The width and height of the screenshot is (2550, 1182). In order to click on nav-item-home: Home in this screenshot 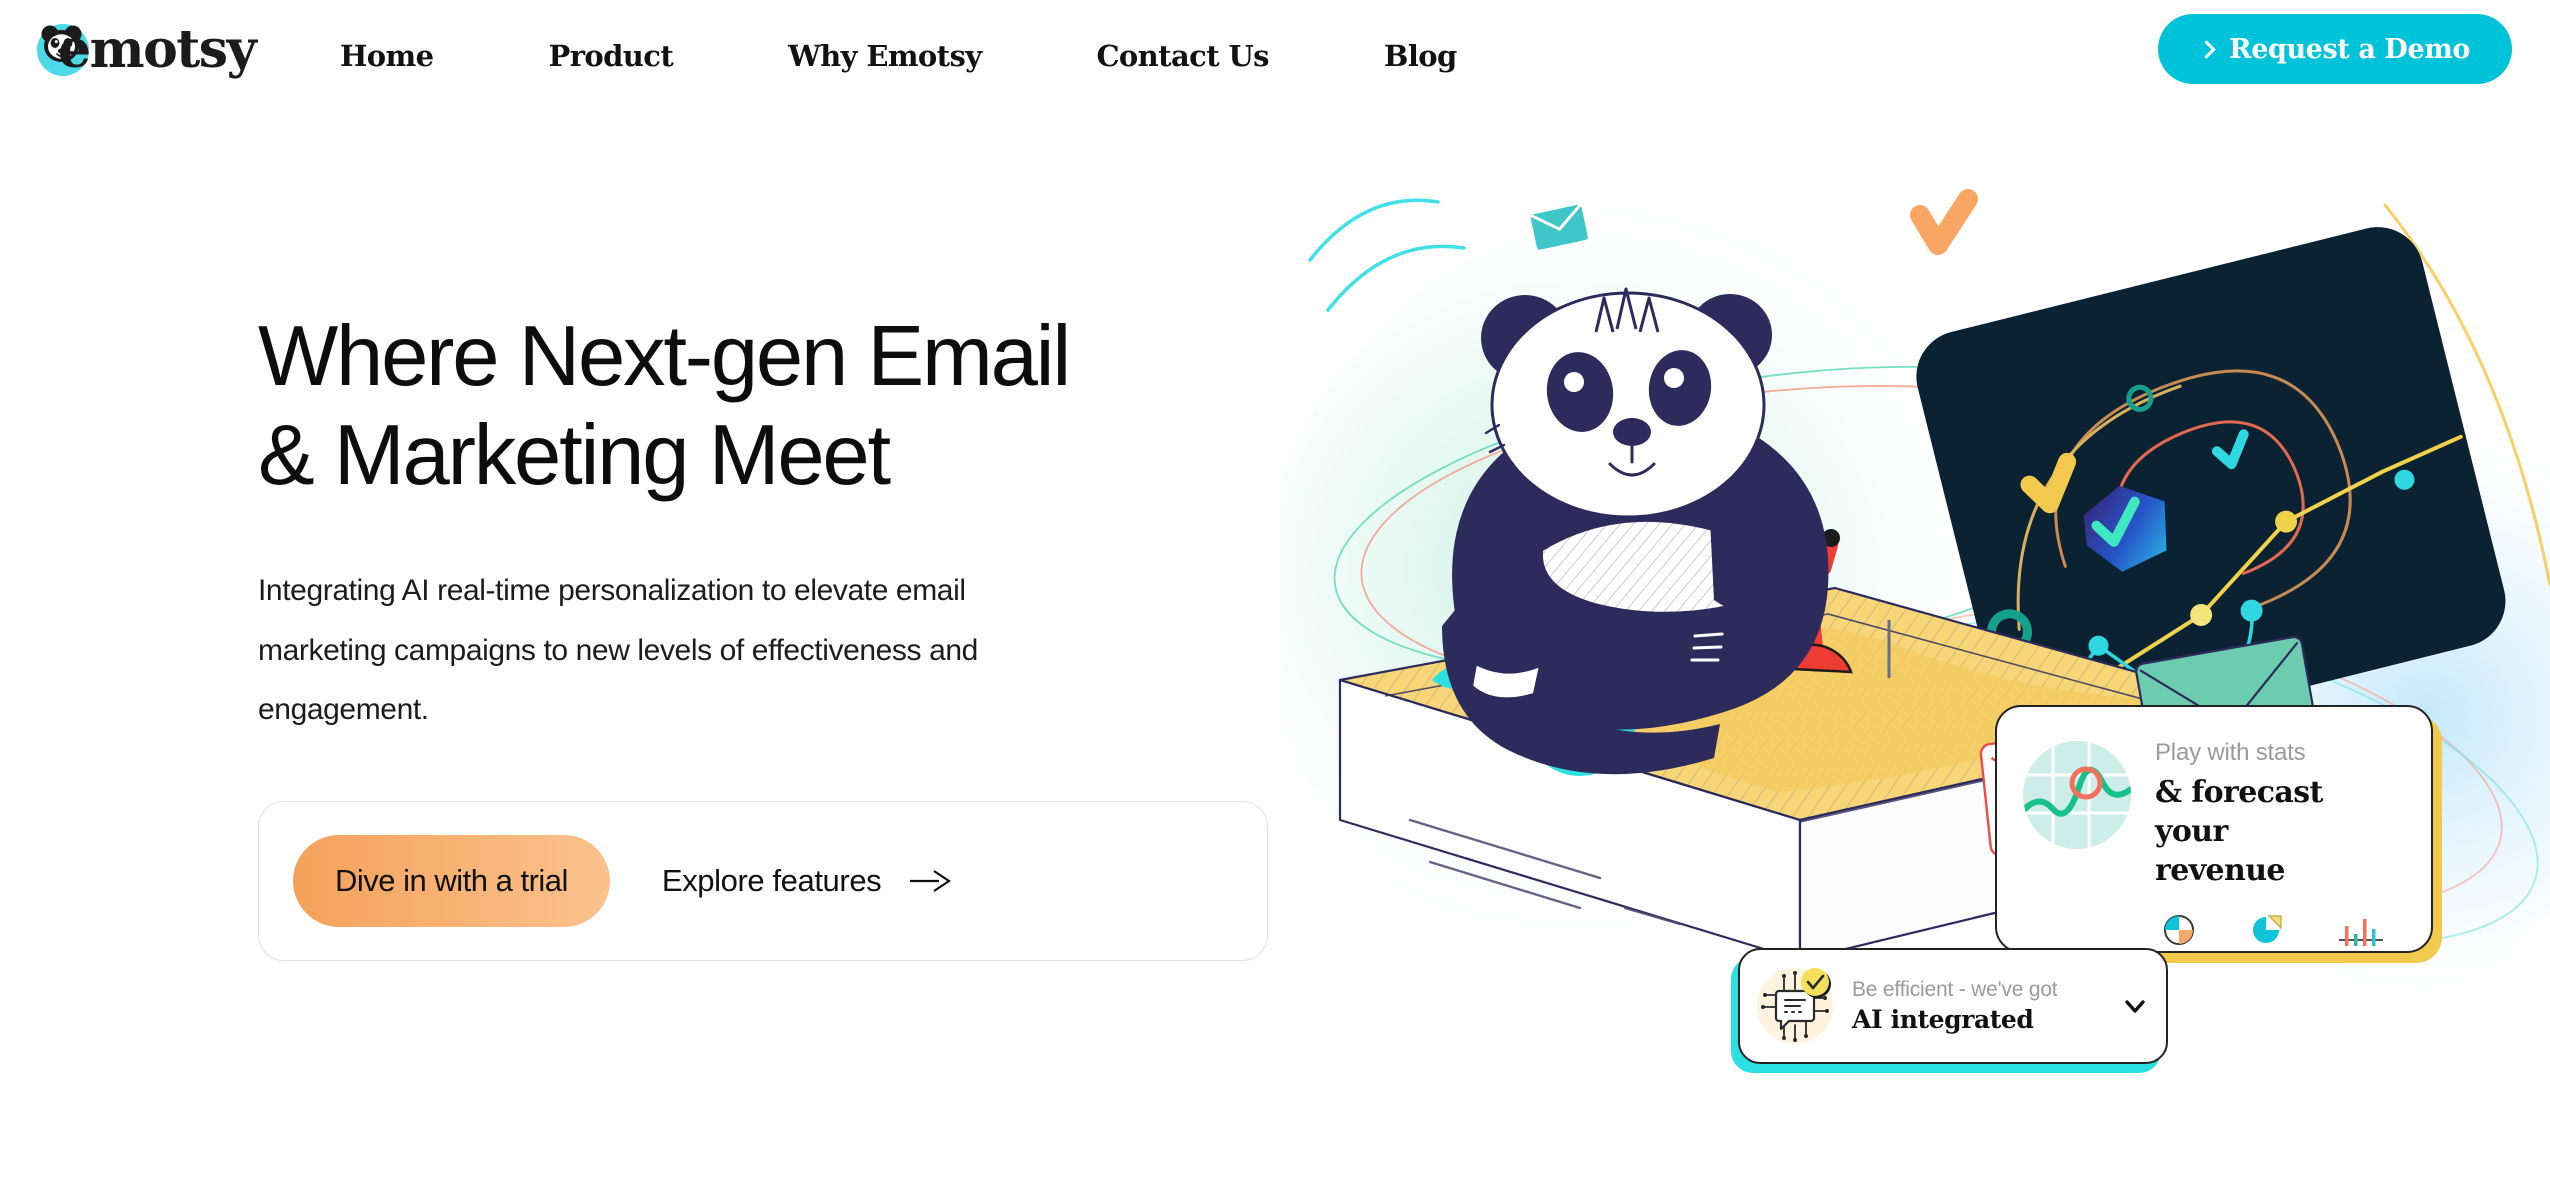, I will do `click(387, 56)`.